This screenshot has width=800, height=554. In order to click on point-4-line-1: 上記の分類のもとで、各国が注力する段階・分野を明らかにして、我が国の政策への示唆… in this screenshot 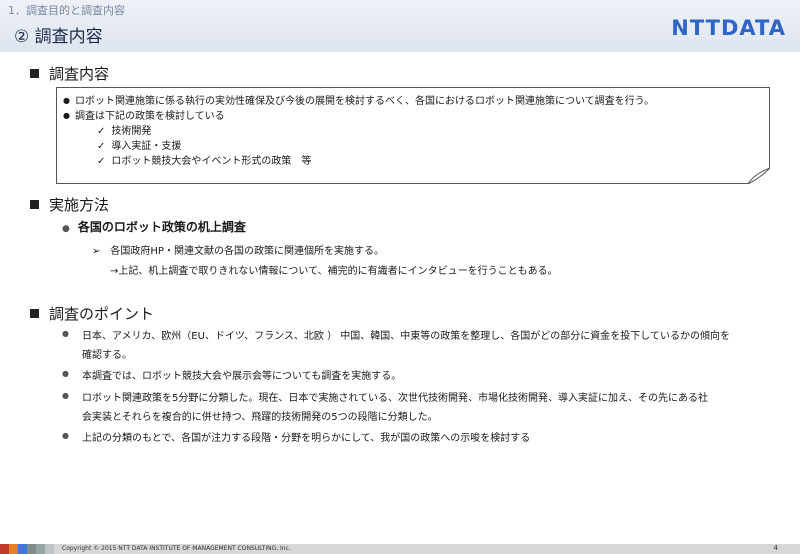, I will do `click(306, 438)`.